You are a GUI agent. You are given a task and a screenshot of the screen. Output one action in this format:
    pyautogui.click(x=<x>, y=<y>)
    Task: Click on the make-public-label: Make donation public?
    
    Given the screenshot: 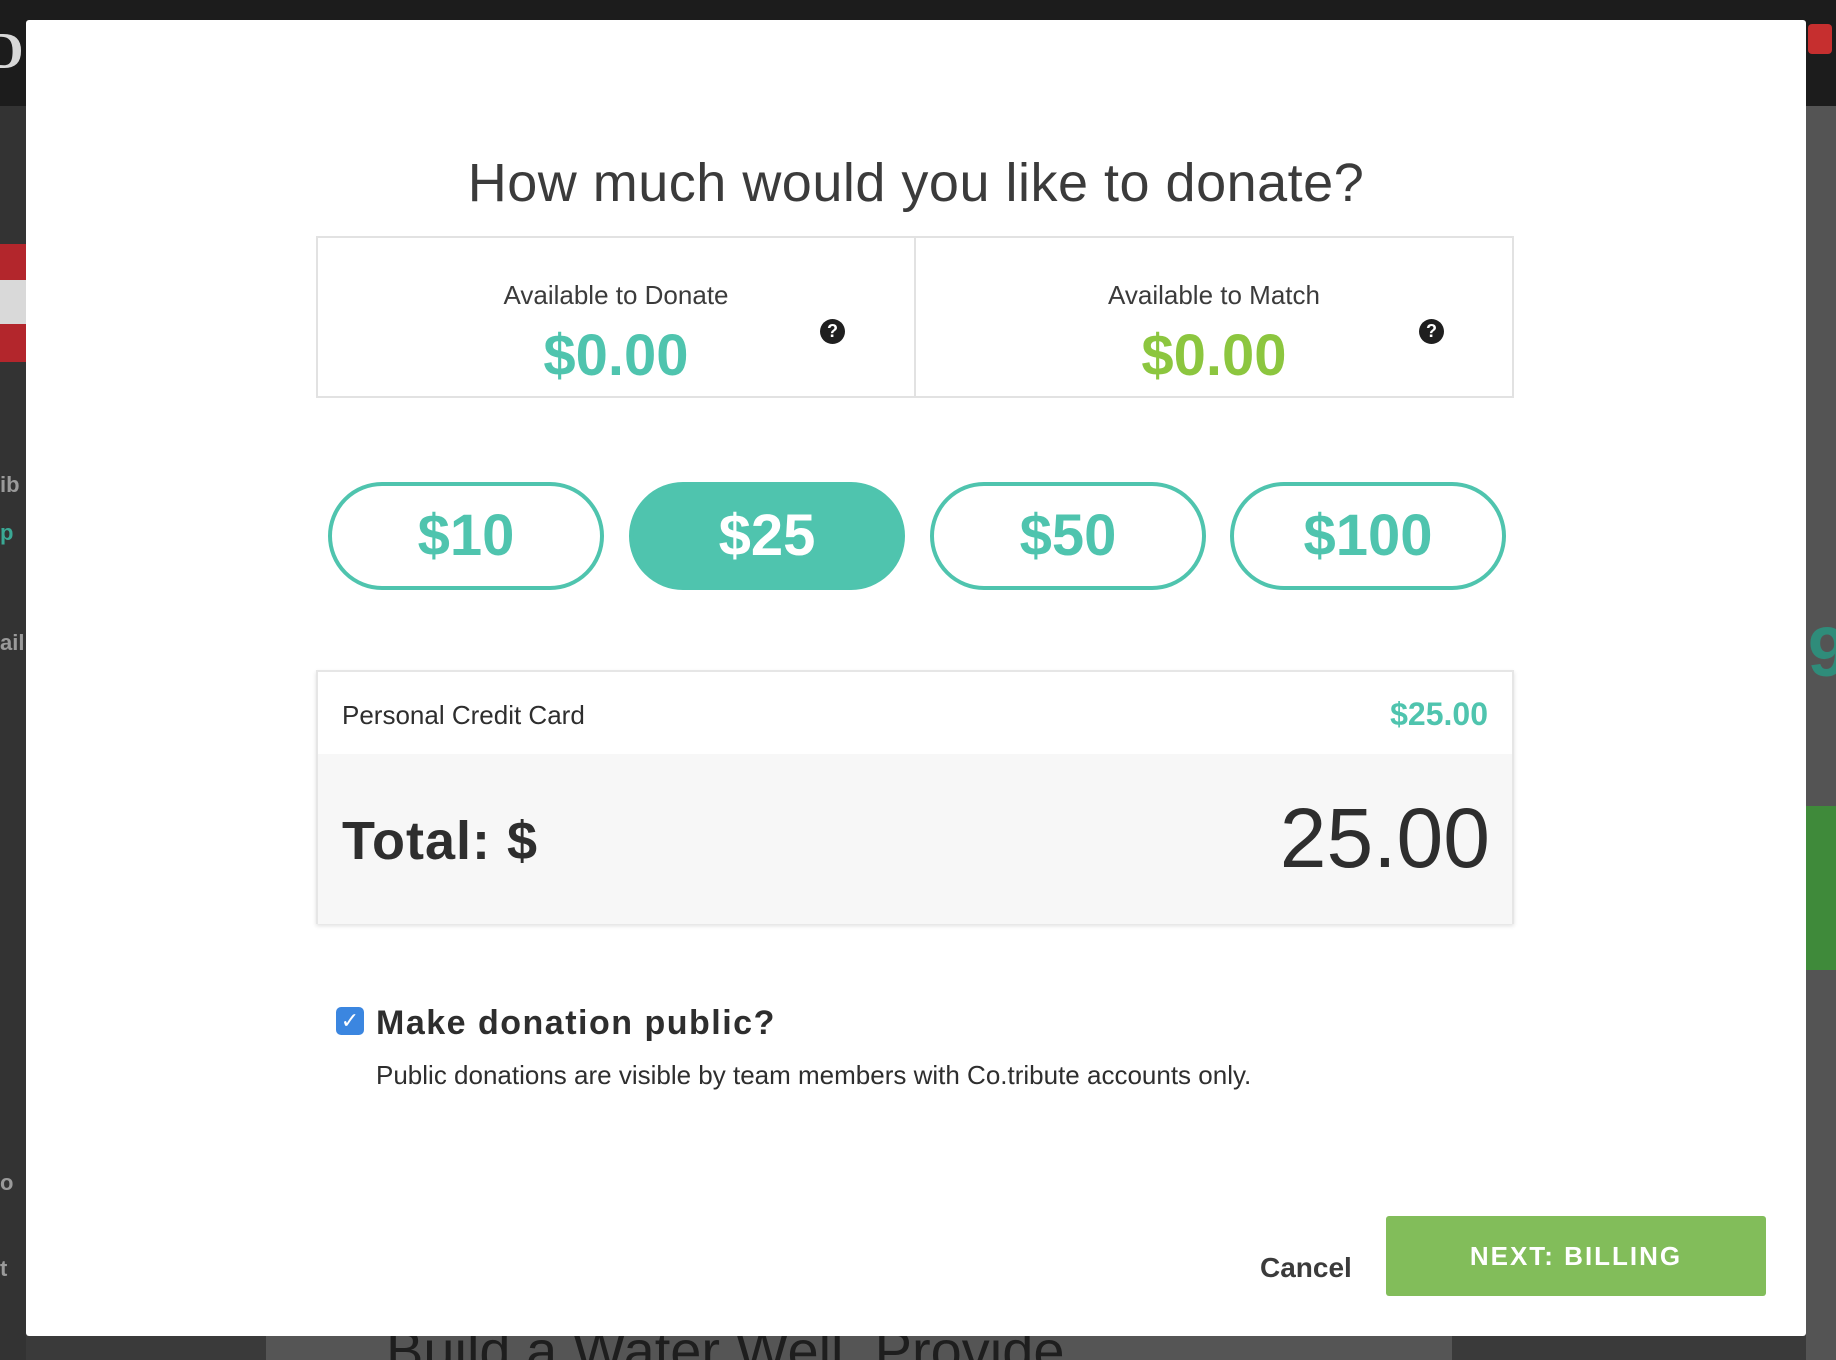 What is the action you would take?
    pyautogui.click(x=576, y=1023)
    